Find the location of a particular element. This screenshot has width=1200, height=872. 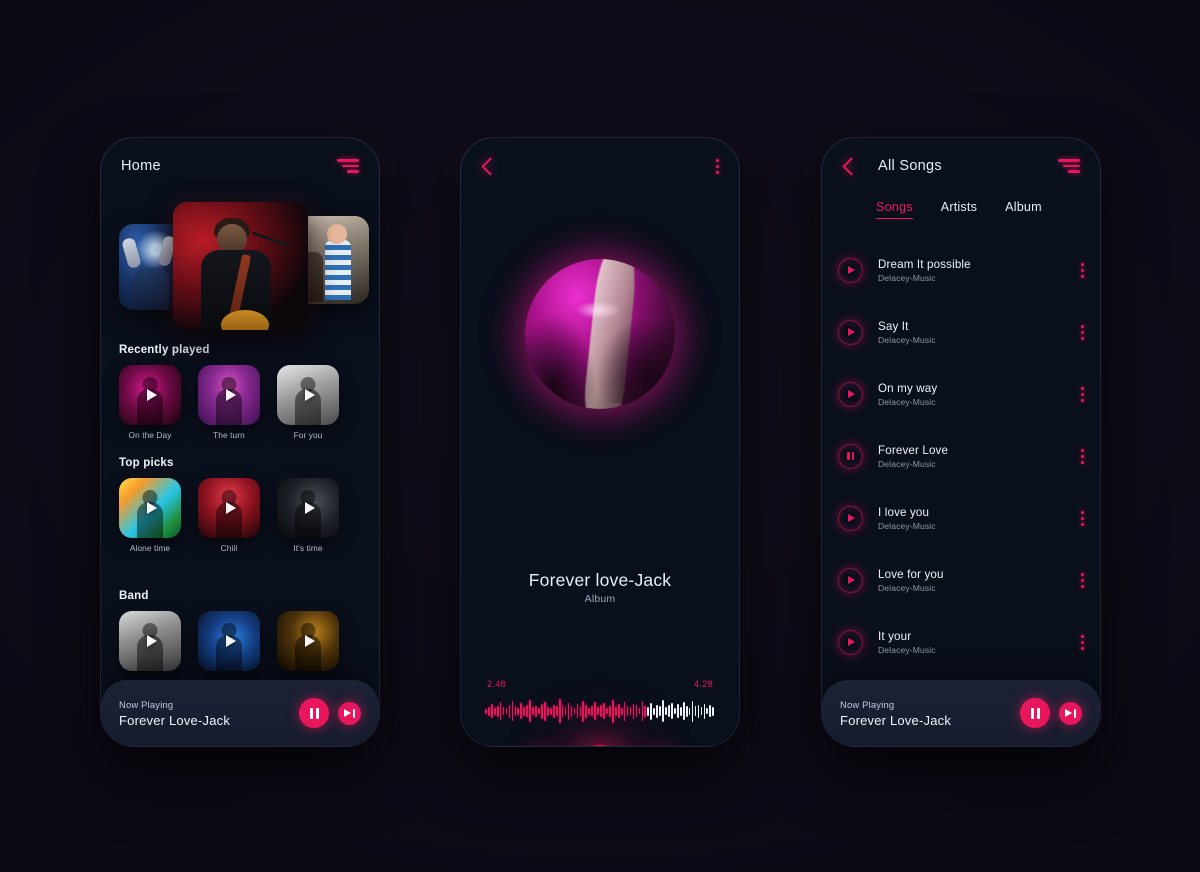

song-meta: I love you Delacey-Music is located at coordinates (979, 518).